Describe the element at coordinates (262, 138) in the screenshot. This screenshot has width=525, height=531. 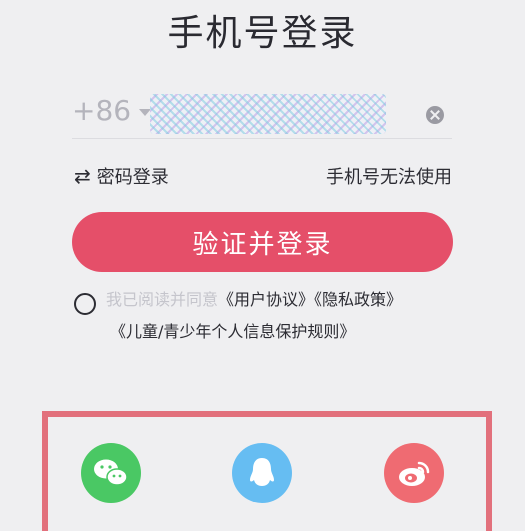
I see `input-divider` at that location.